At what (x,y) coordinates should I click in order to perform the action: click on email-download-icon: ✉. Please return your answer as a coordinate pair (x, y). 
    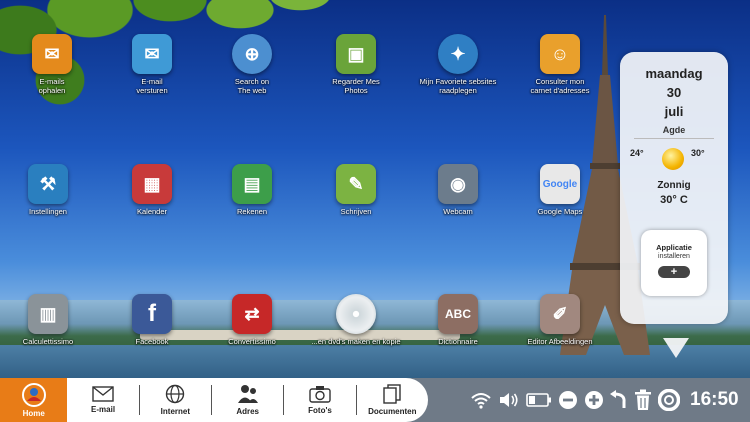
    Looking at the image, I should click on (52, 54).